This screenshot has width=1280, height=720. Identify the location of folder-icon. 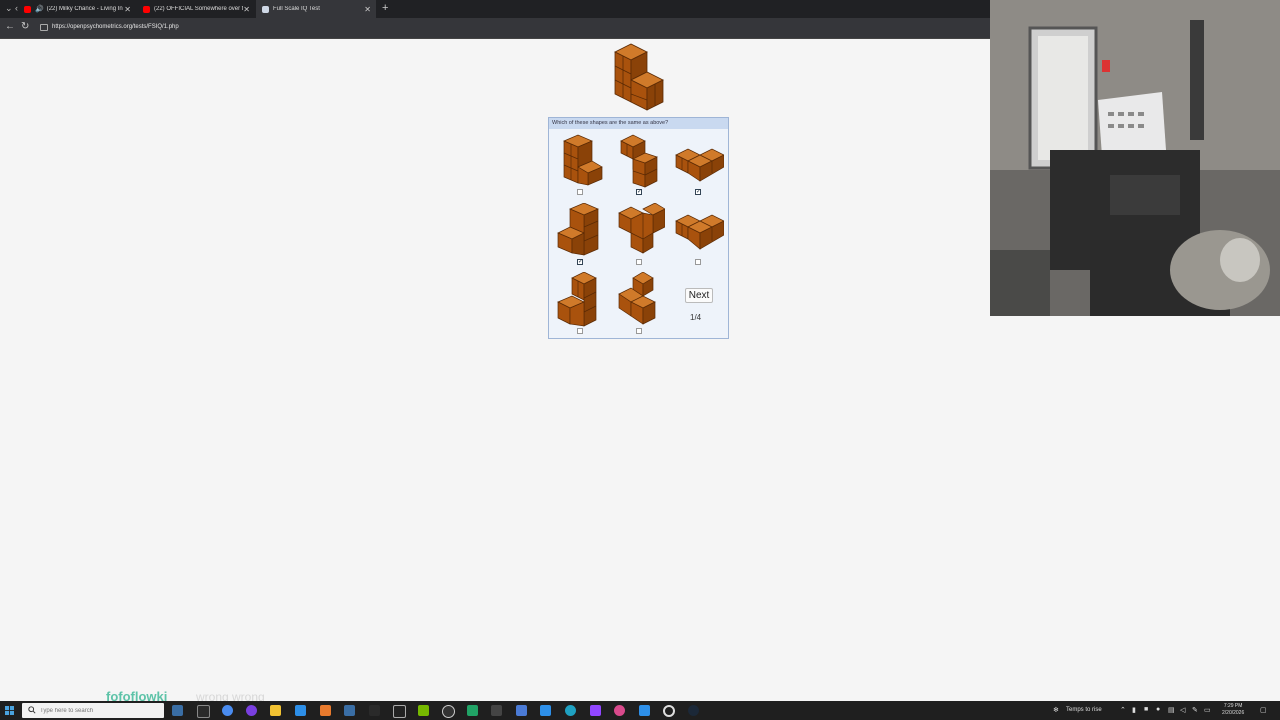
(275, 710).